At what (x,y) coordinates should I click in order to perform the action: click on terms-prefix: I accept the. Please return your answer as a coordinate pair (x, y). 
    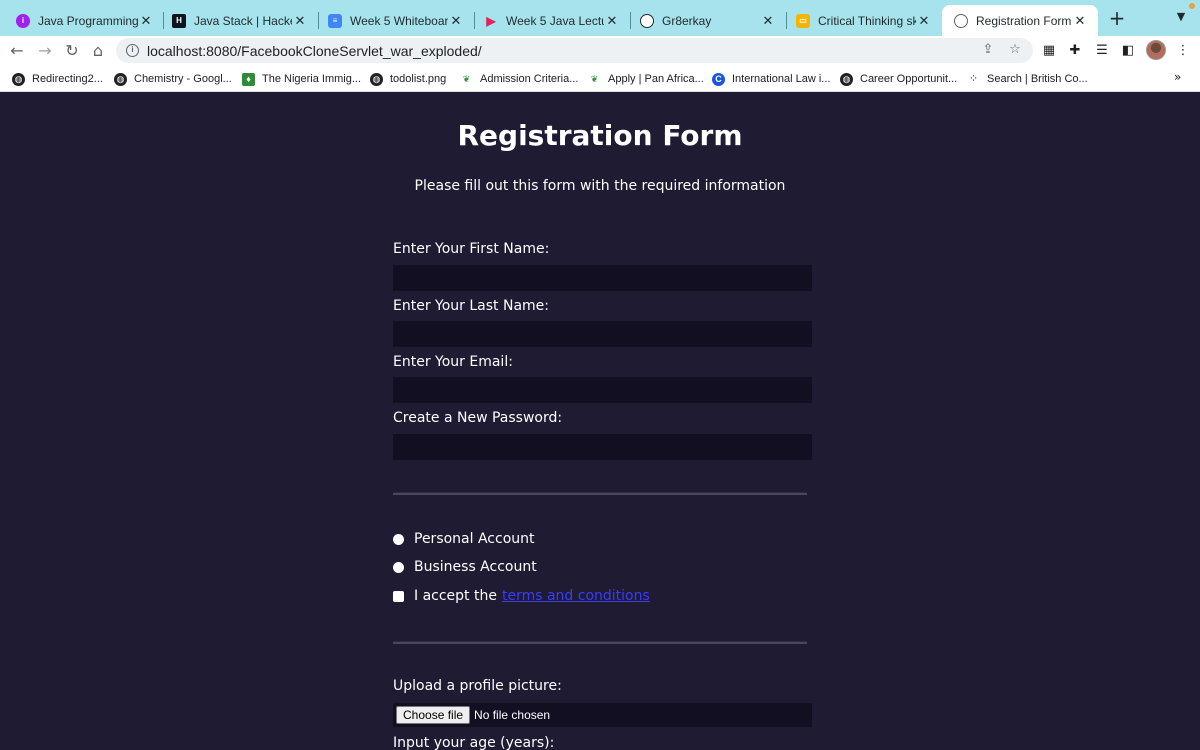
    Looking at the image, I should click on (455, 596).